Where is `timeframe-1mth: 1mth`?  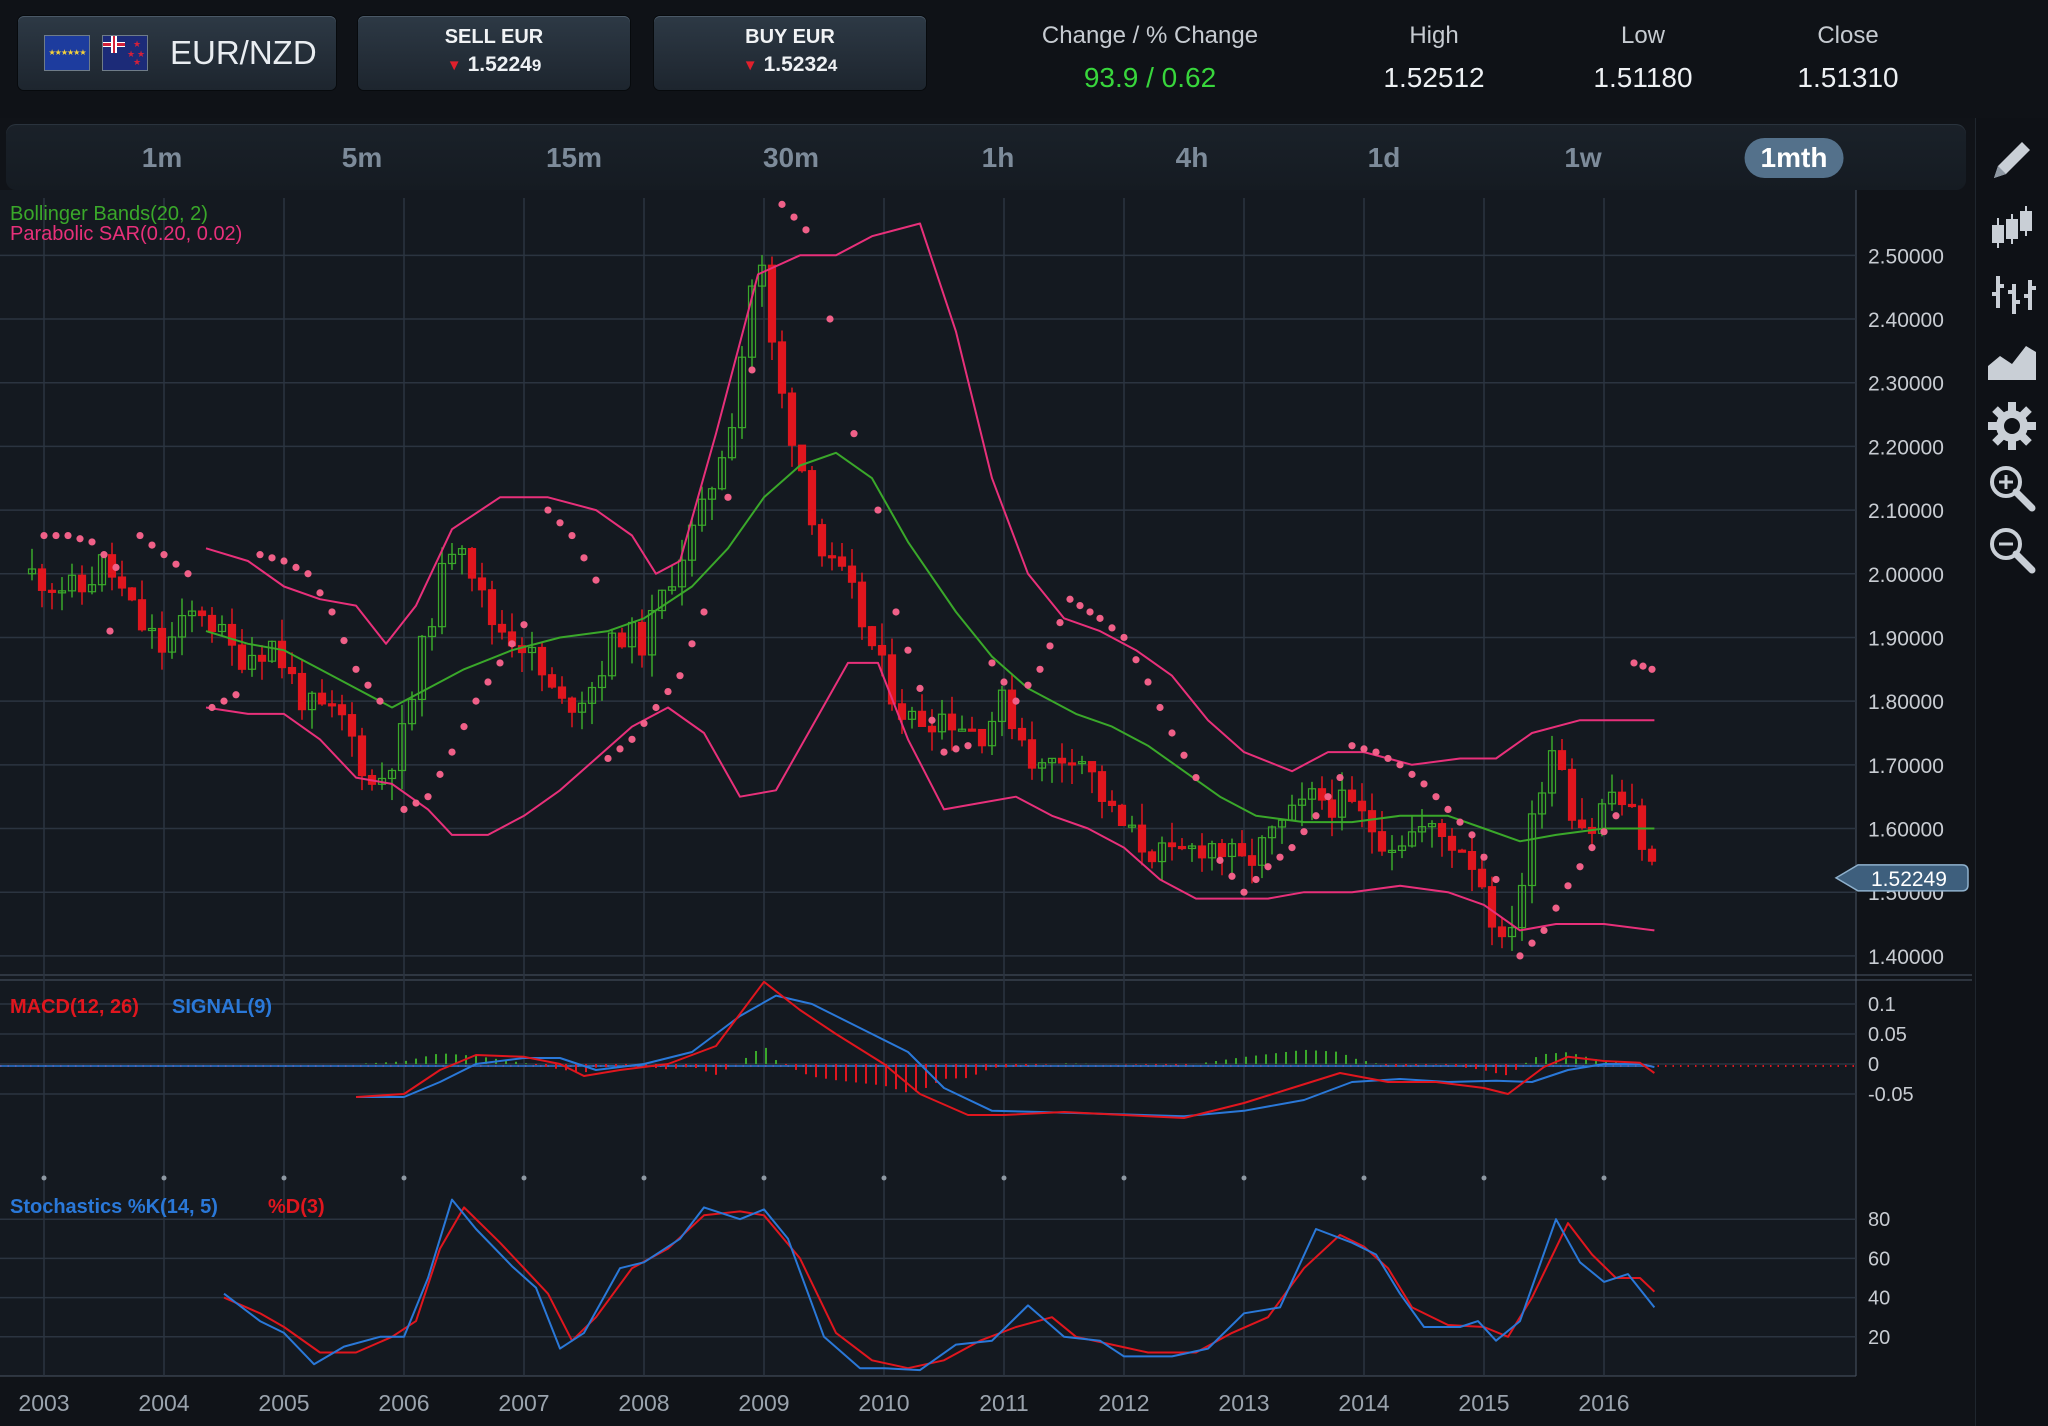 timeframe-1mth: 1mth is located at coordinates (1794, 158).